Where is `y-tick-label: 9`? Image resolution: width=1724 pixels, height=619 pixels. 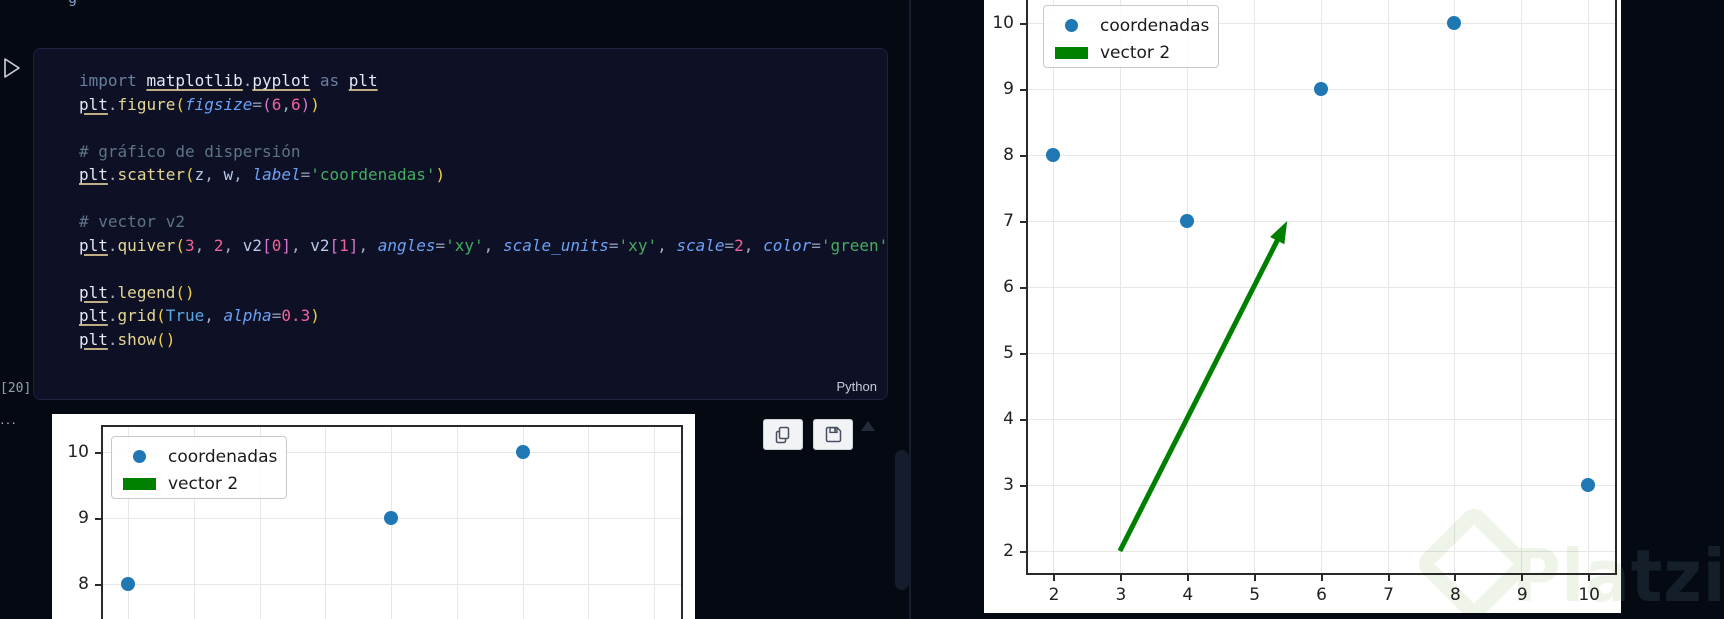 y-tick-label: 9 is located at coordinates (83, 517).